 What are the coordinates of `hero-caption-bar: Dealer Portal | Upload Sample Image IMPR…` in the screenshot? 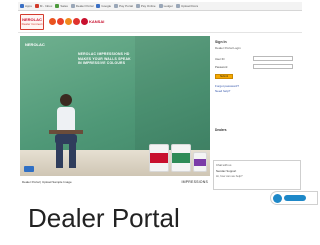 It's located at (115, 182).